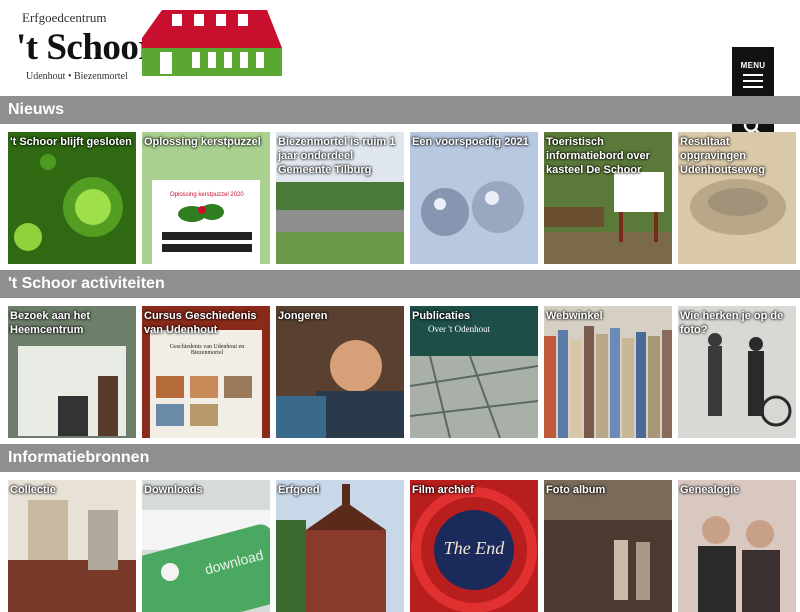 The image size is (800, 612). What do you see at coordinates (470, 142) in the screenshot?
I see `tile-title: Een voorspoedig 2021` at bounding box center [470, 142].